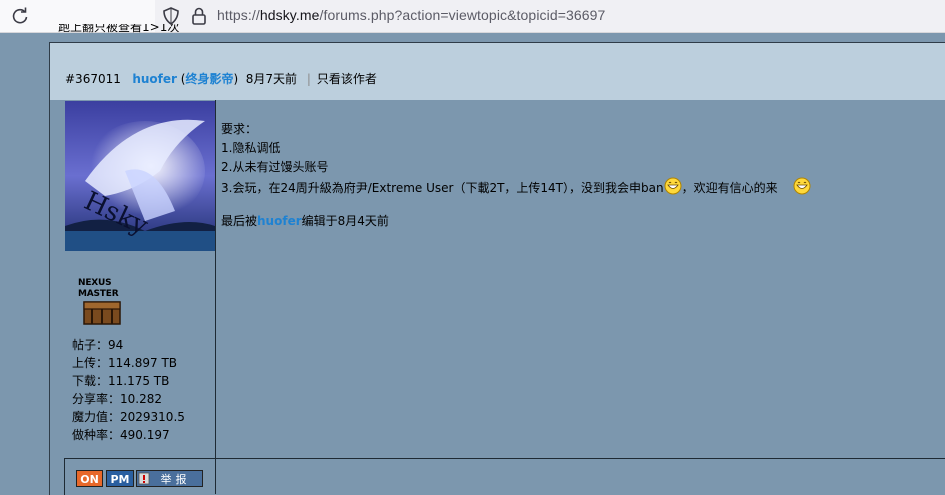 Image resolution: width=945 pixels, height=495 pixels. I want to click on stat-ratio: 分享率：10.282, so click(117, 399).